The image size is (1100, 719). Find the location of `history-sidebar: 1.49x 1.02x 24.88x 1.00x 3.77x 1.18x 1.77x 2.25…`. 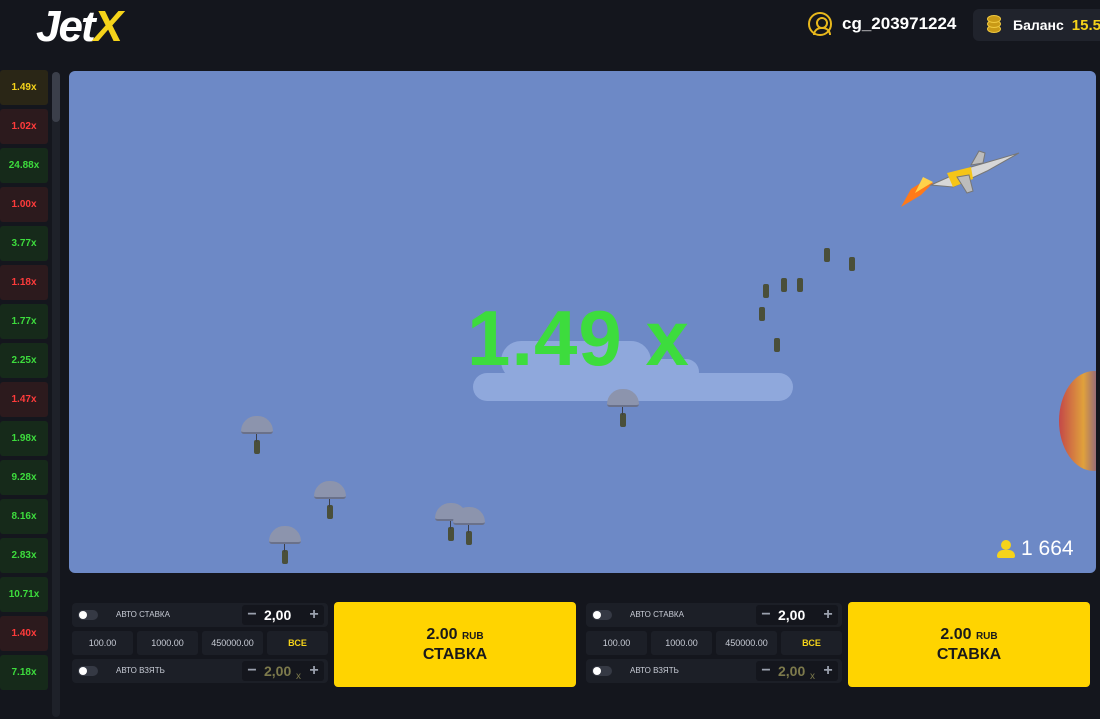

history-sidebar: 1.49x 1.02x 24.88x 1.00x 3.77x 1.18x 1.77x 2.25… is located at coordinates (31, 394).